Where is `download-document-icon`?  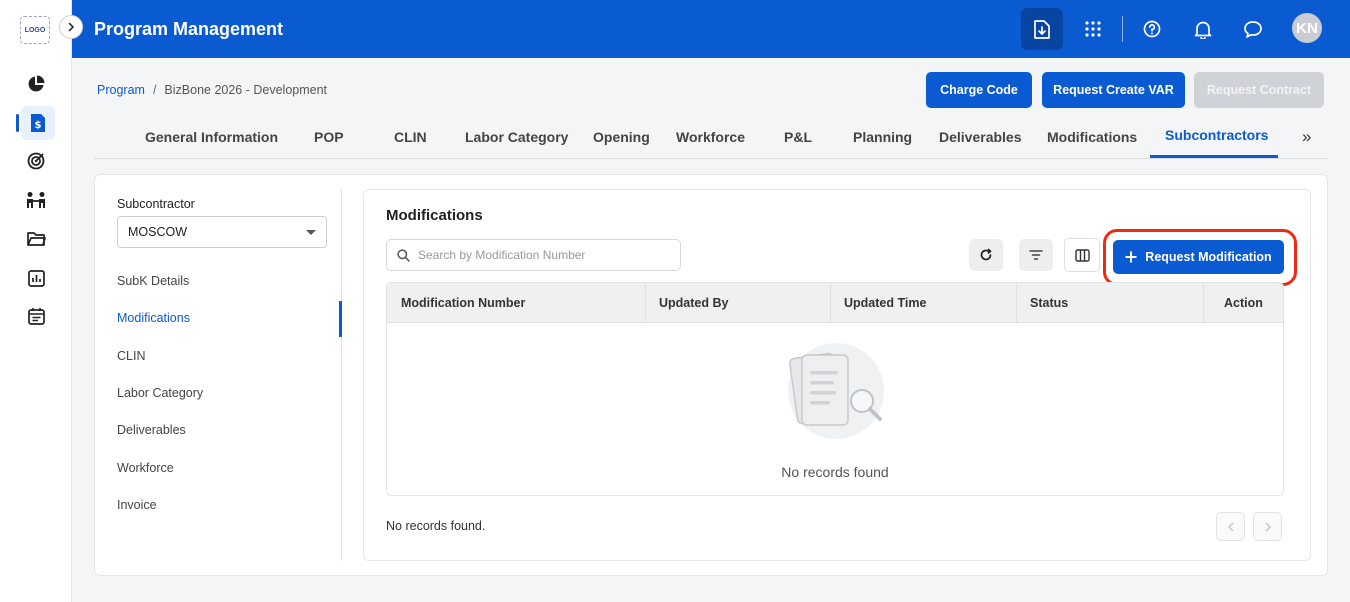 download-document-icon is located at coordinates (1042, 29).